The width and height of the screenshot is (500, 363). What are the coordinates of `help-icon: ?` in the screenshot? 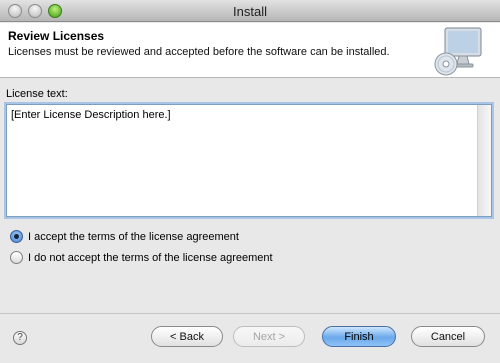 It's located at (20, 338).